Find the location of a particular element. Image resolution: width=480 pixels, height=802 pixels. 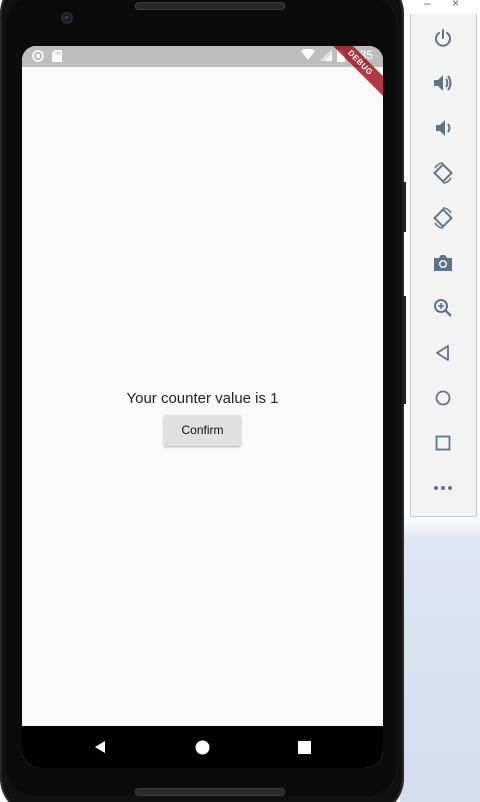

overview-icon is located at coordinates (443, 443).